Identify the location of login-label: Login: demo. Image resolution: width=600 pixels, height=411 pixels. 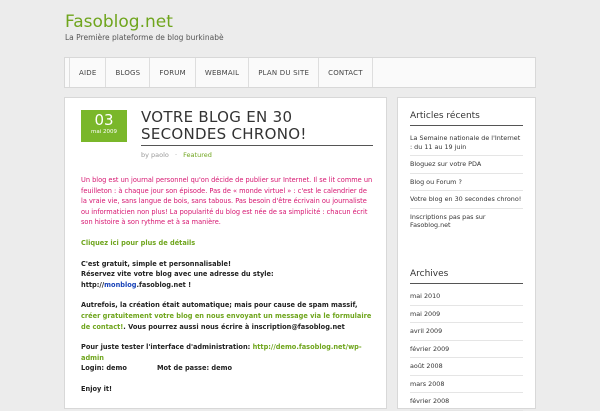
(104, 368).